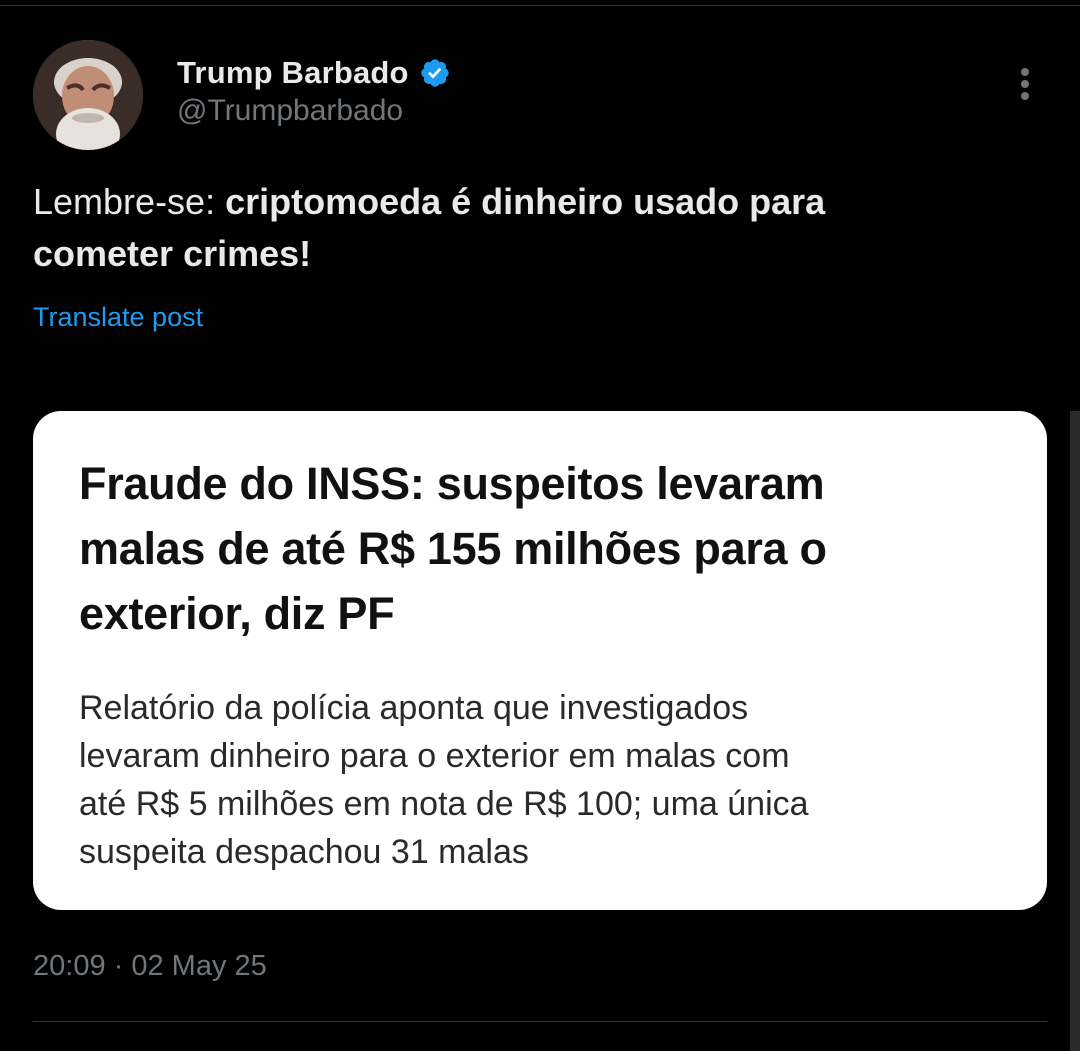  What do you see at coordinates (118, 317) in the screenshot?
I see `translate-post-link: Translate post` at bounding box center [118, 317].